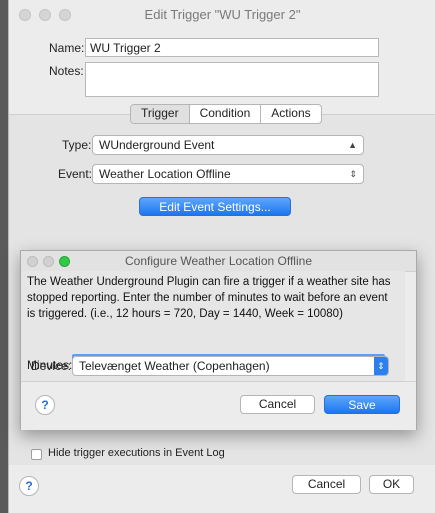 This screenshot has height=513, width=435. Describe the element at coordinates (136, 453) in the screenshot. I see `hide-executions-label: Hide trigger executions in Event Log` at that location.